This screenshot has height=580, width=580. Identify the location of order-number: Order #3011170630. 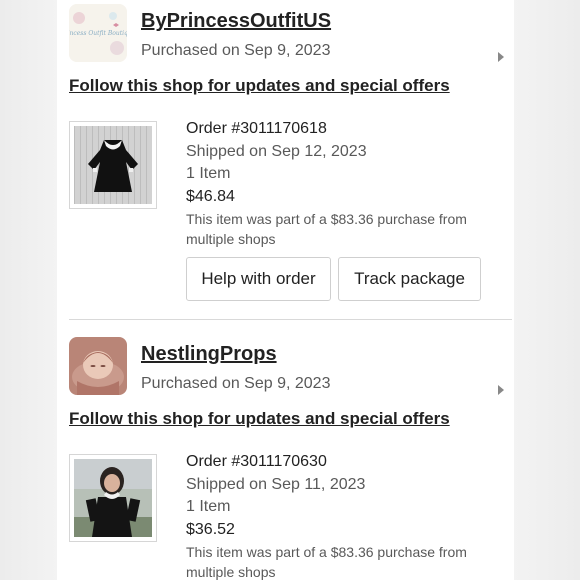
(256, 461).